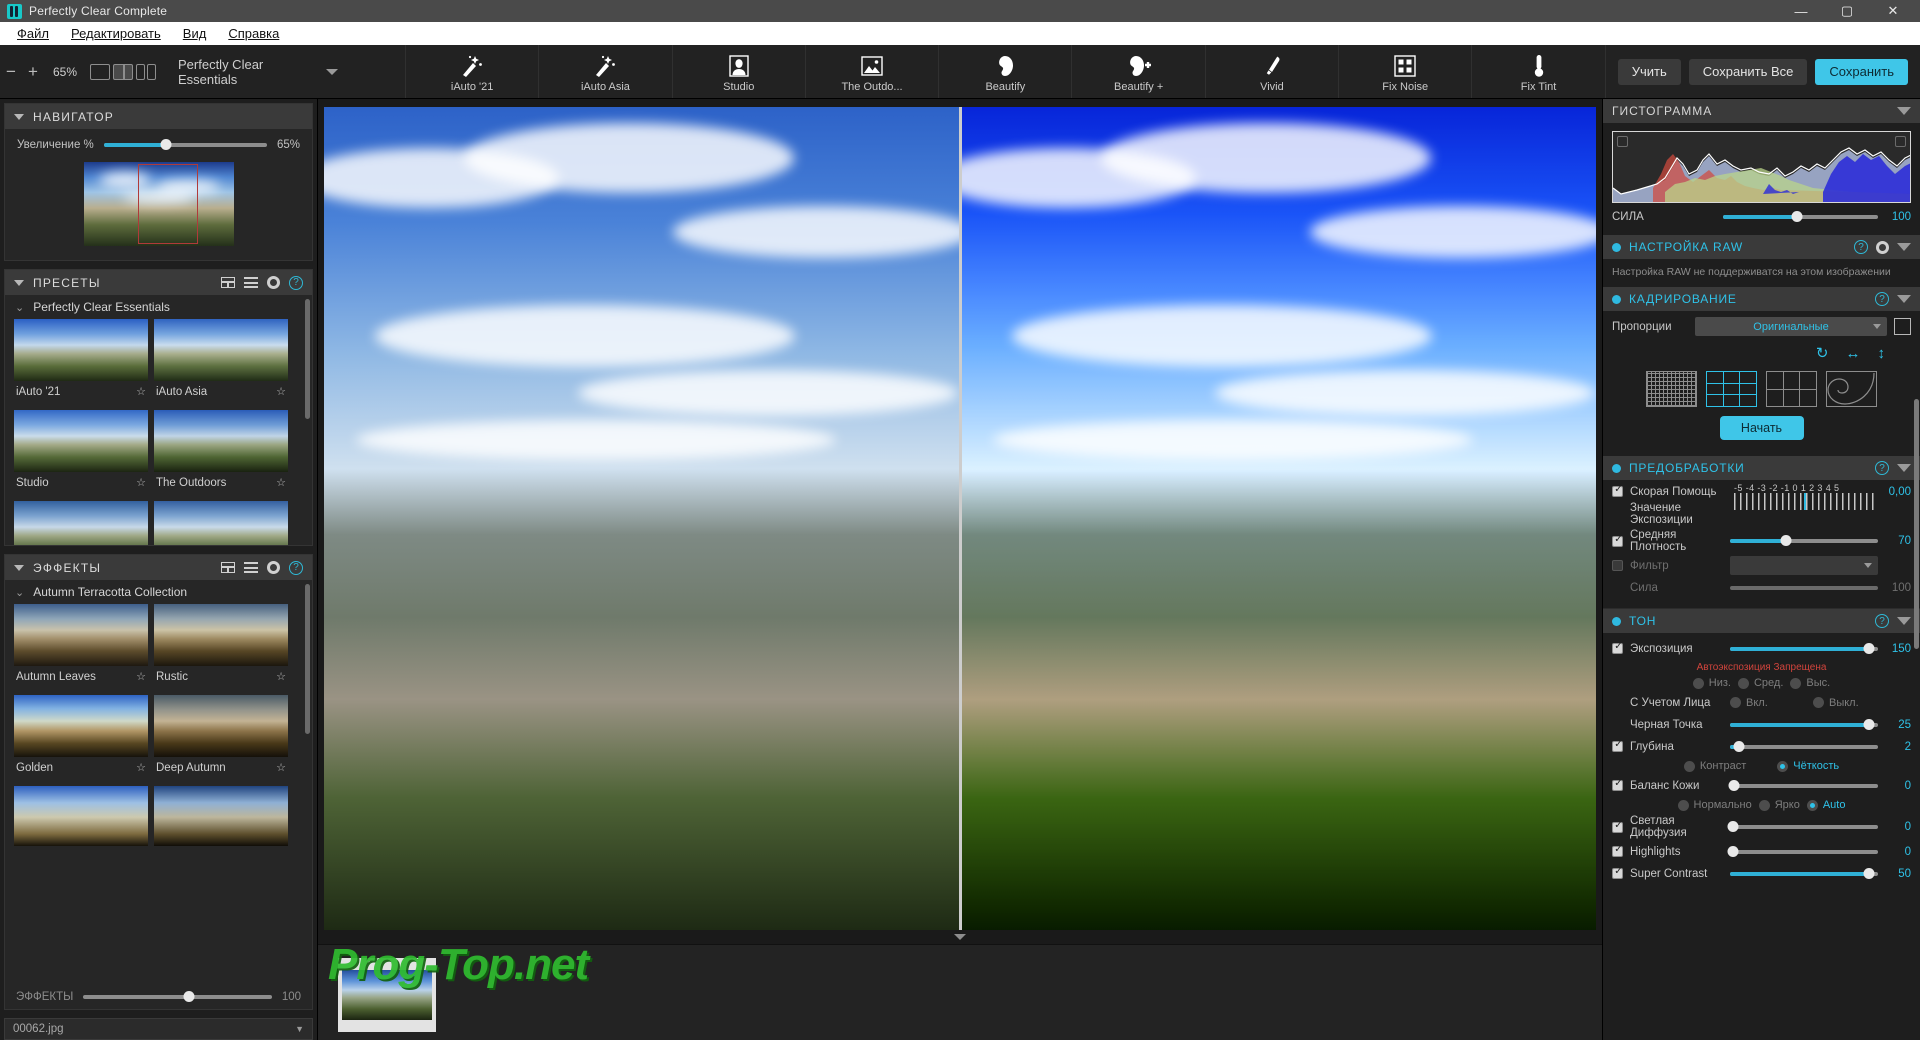  I want to click on toolbar-item-fix-tint: Fix Tint, so click(1537, 71).